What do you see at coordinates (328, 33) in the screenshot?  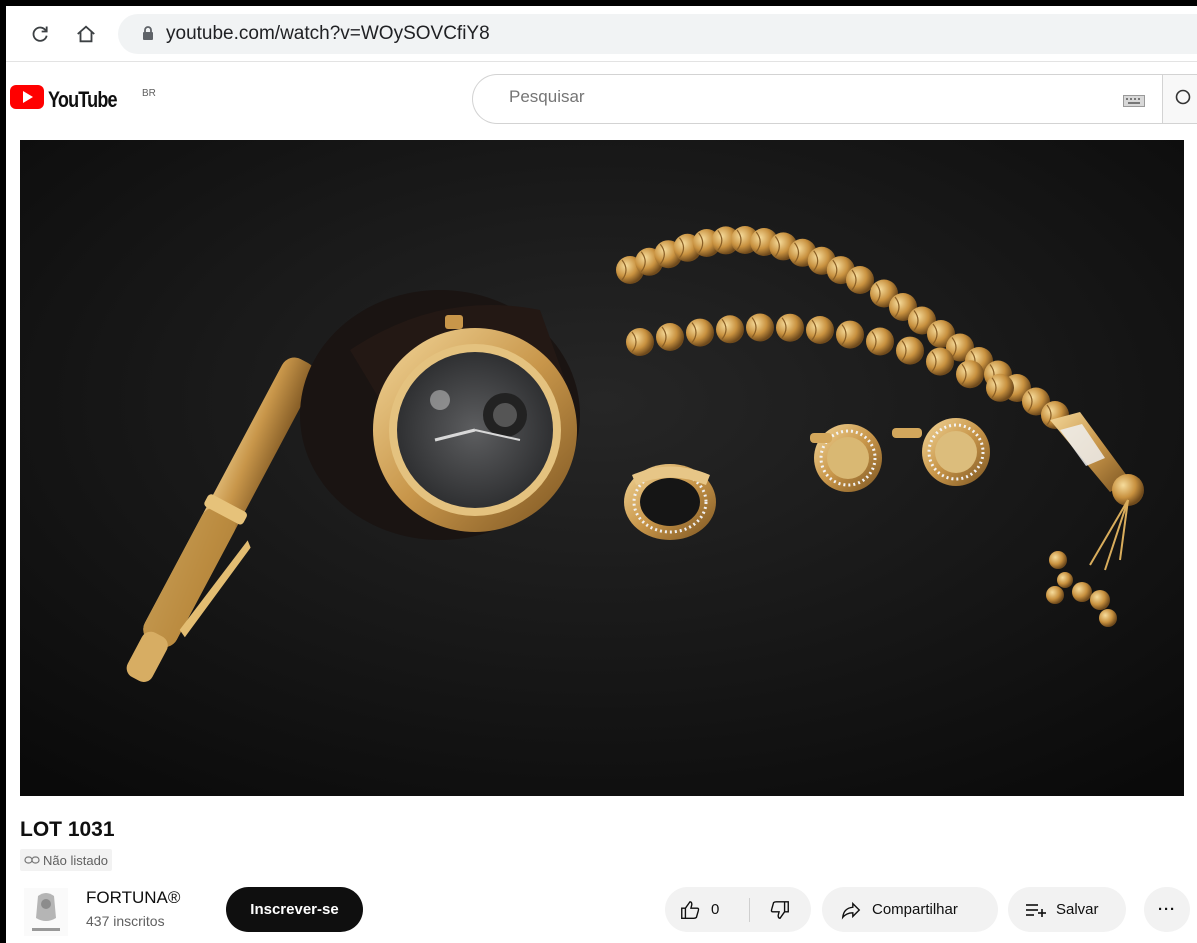 I see `url-text: youtube.com/watch?v=WOySOVCfiY8` at bounding box center [328, 33].